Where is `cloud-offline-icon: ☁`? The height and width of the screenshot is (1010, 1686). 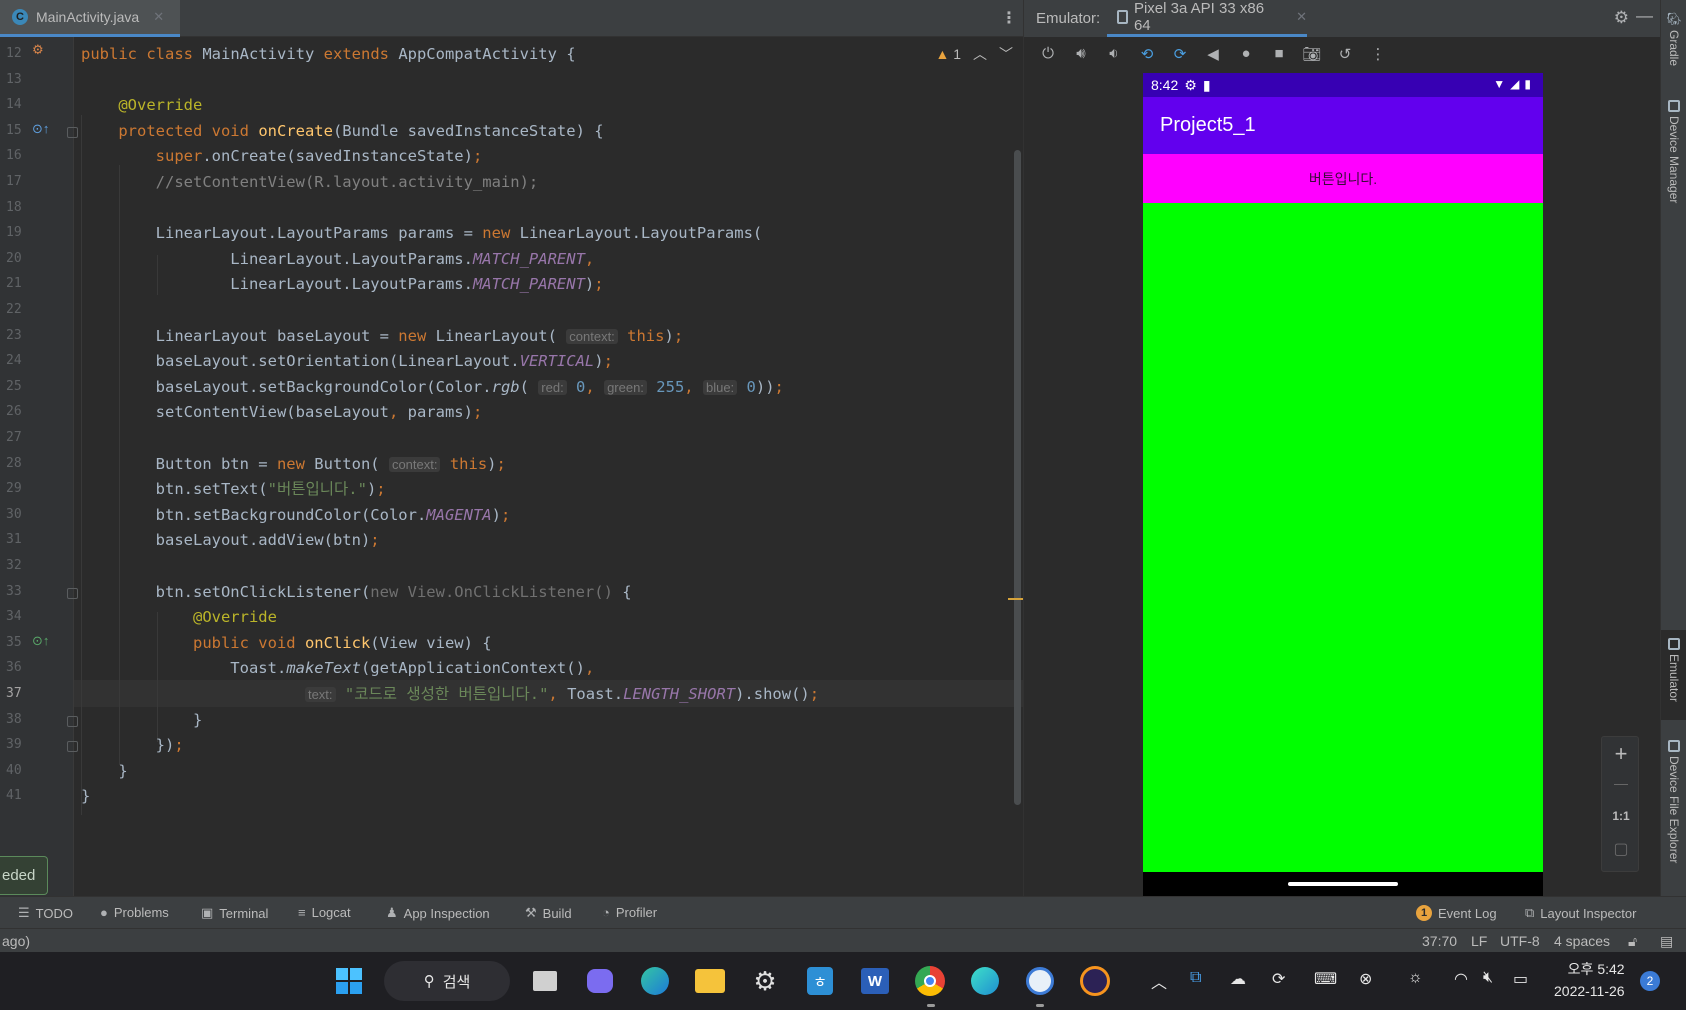
cloud-offline-icon: ☁ is located at coordinates (1238, 979).